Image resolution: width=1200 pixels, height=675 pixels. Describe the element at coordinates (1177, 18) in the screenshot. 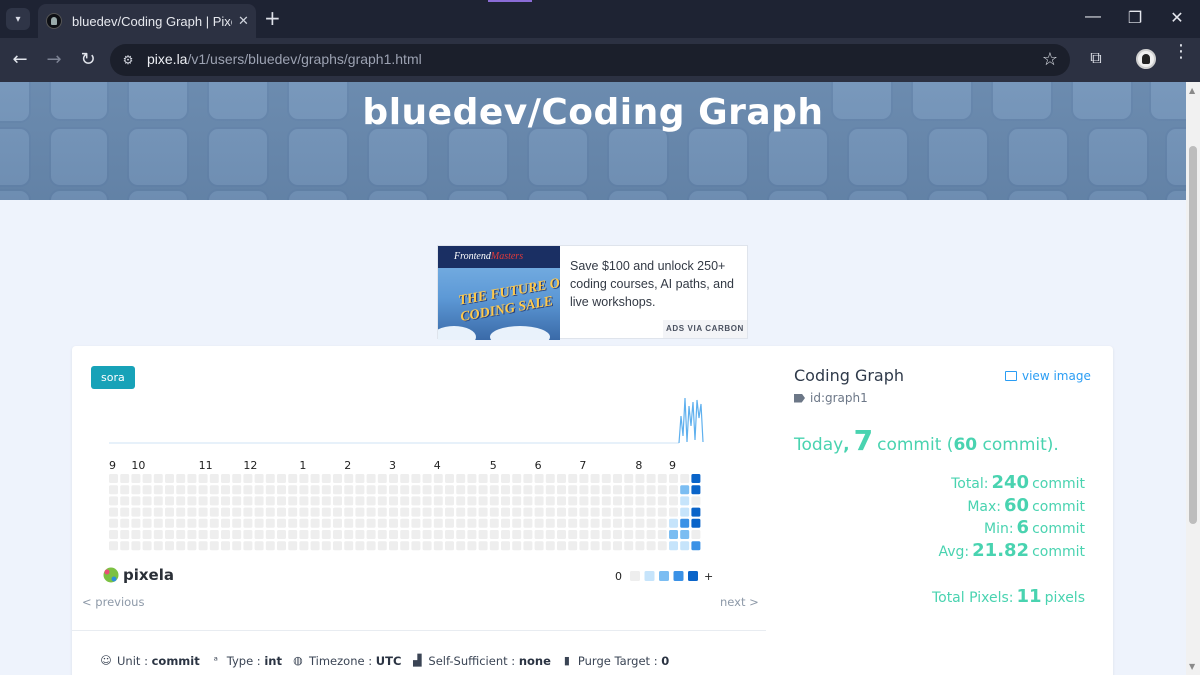

I see `window-close-icon: ✕` at that location.